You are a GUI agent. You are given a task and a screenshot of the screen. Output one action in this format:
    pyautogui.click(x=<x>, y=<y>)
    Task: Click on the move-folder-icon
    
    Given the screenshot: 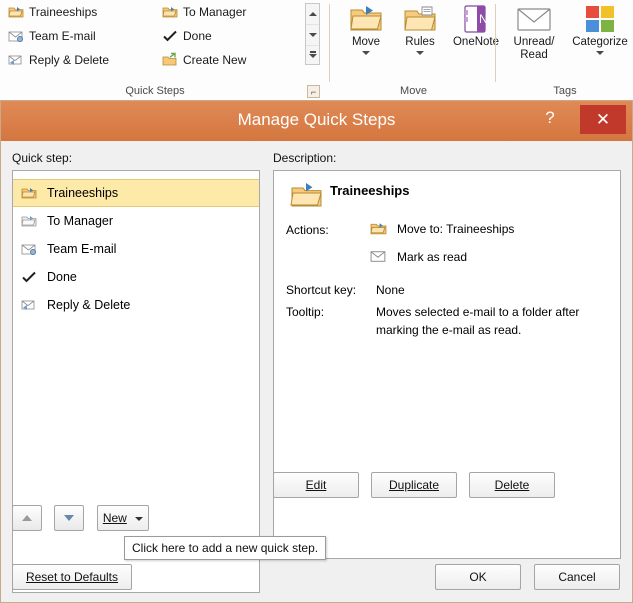 What is the action you would take?
    pyautogui.click(x=366, y=18)
    